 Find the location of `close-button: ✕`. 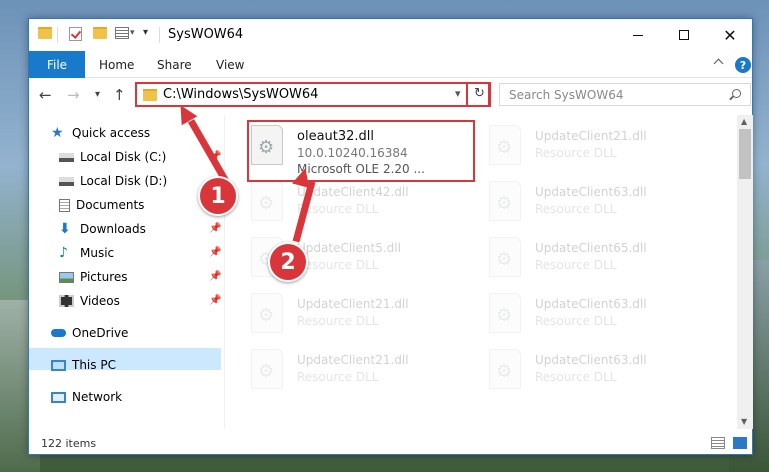

close-button: ✕ is located at coordinates (730, 35).